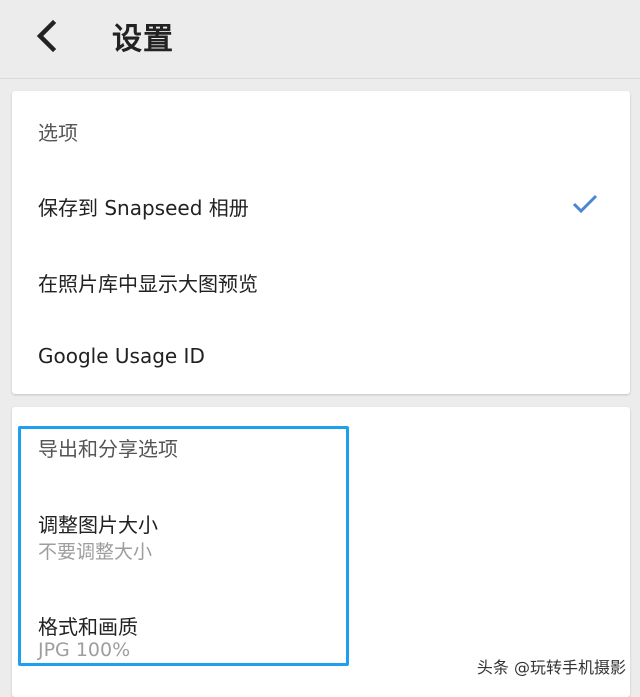  What do you see at coordinates (108, 449) in the screenshot?
I see `section-title-export: 导出和分享选项` at bounding box center [108, 449].